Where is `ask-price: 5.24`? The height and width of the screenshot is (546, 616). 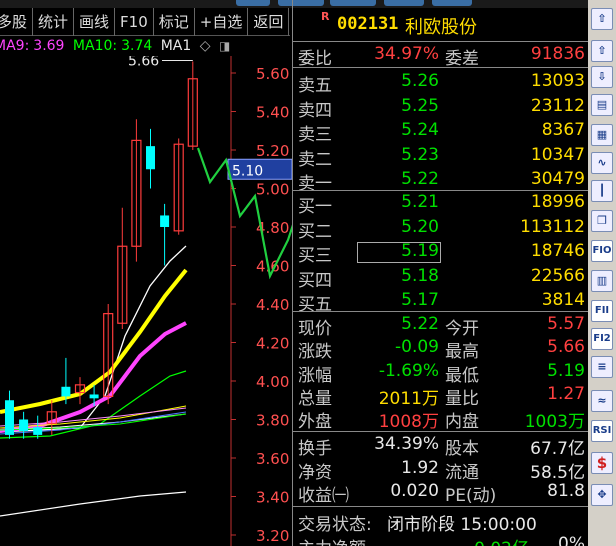
ask-price: 5.24 is located at coordinates (420, 130).